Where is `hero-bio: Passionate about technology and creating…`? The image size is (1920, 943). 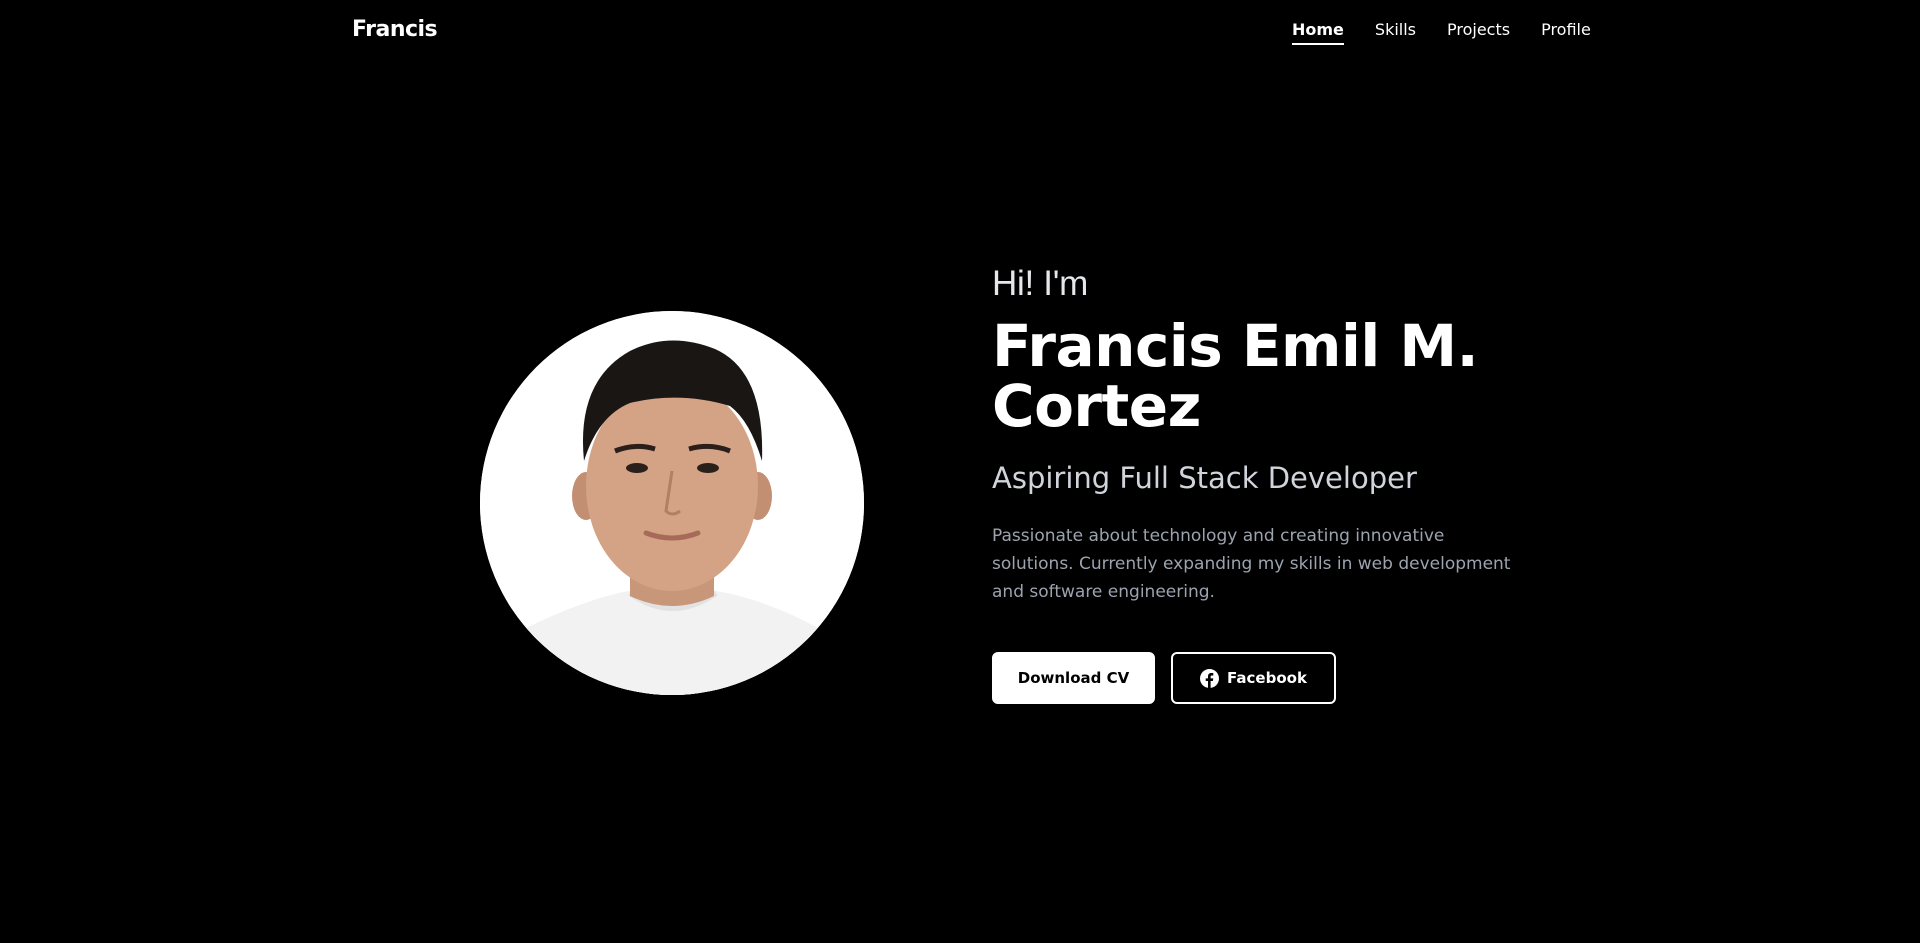
hero-bio: Passionate about technology and creating… is located at coordinates (1251, 564).